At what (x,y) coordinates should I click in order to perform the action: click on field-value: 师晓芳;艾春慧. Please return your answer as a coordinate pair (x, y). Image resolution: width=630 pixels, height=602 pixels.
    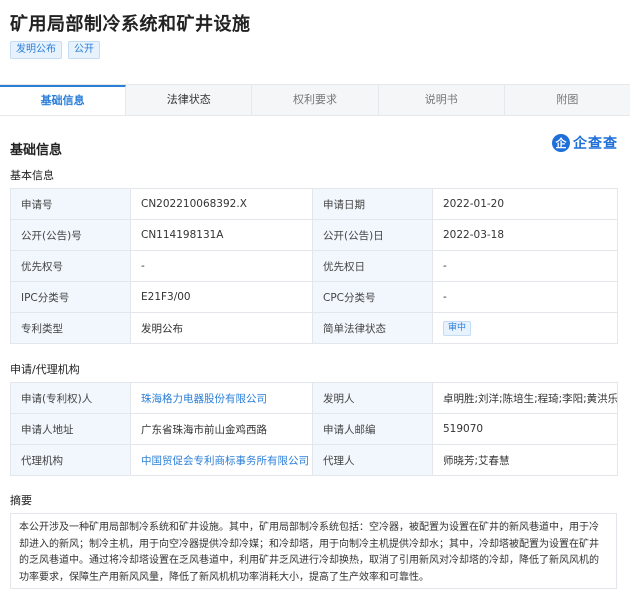
    Looking at the image, I should click on (525, 460).